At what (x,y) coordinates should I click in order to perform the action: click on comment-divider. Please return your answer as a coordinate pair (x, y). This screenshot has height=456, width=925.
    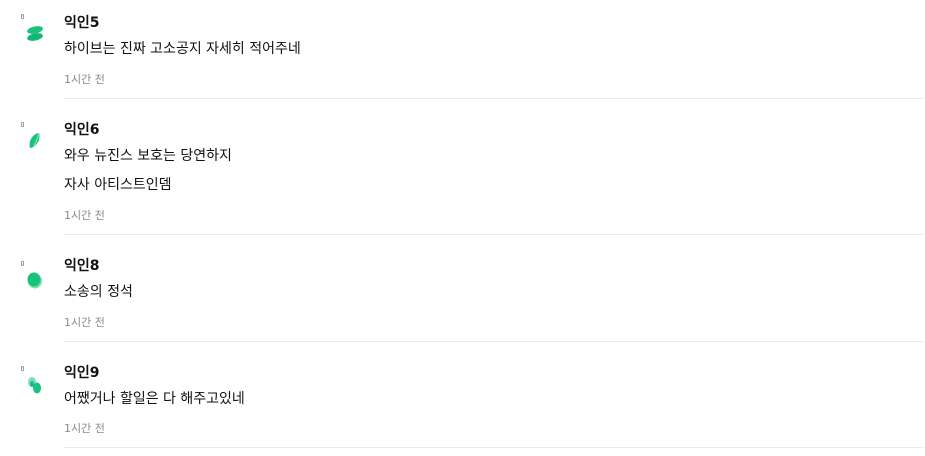
    Looking at the image, I should click on (493, 447).